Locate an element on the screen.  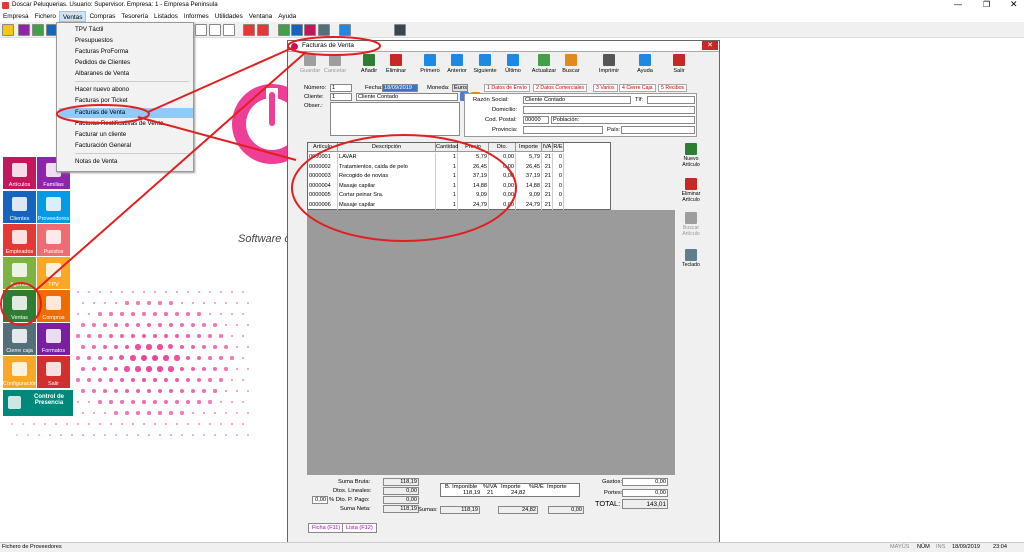
annotation-circle-grid is located at coordinates (404, 188).